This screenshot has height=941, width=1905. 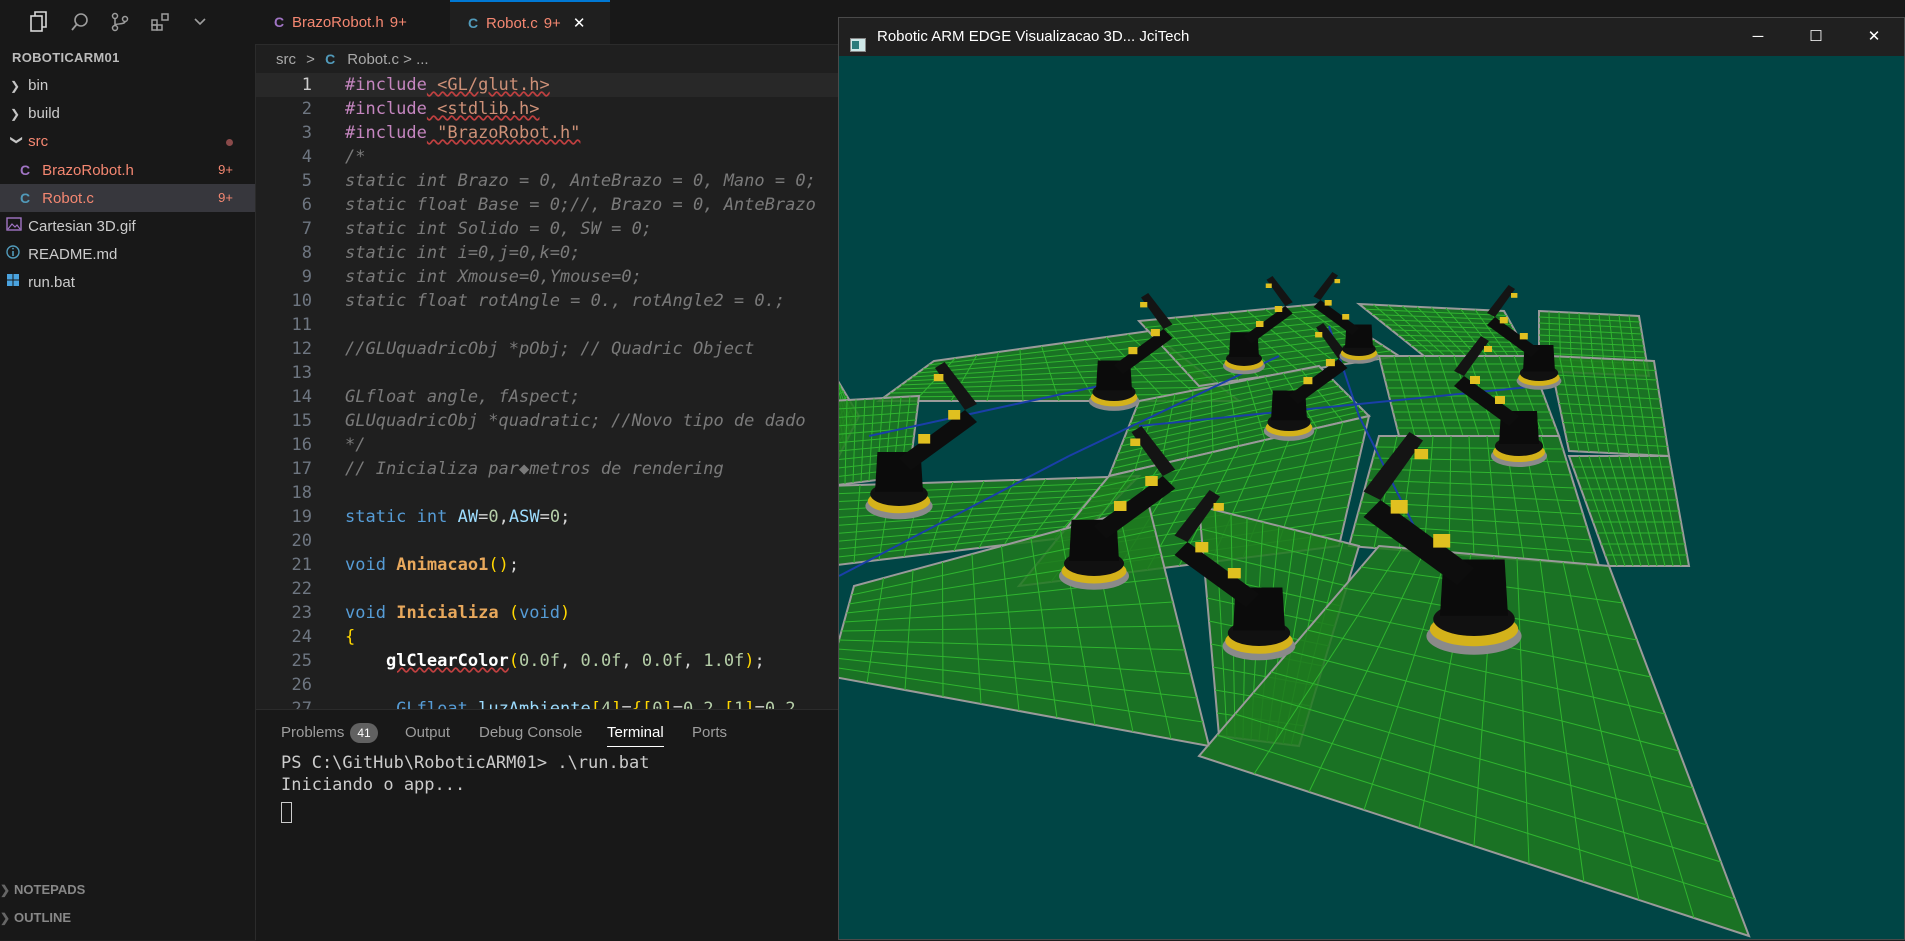 I want to click on breadcrumb-file: Robot.c, so click(x=373, y=59).